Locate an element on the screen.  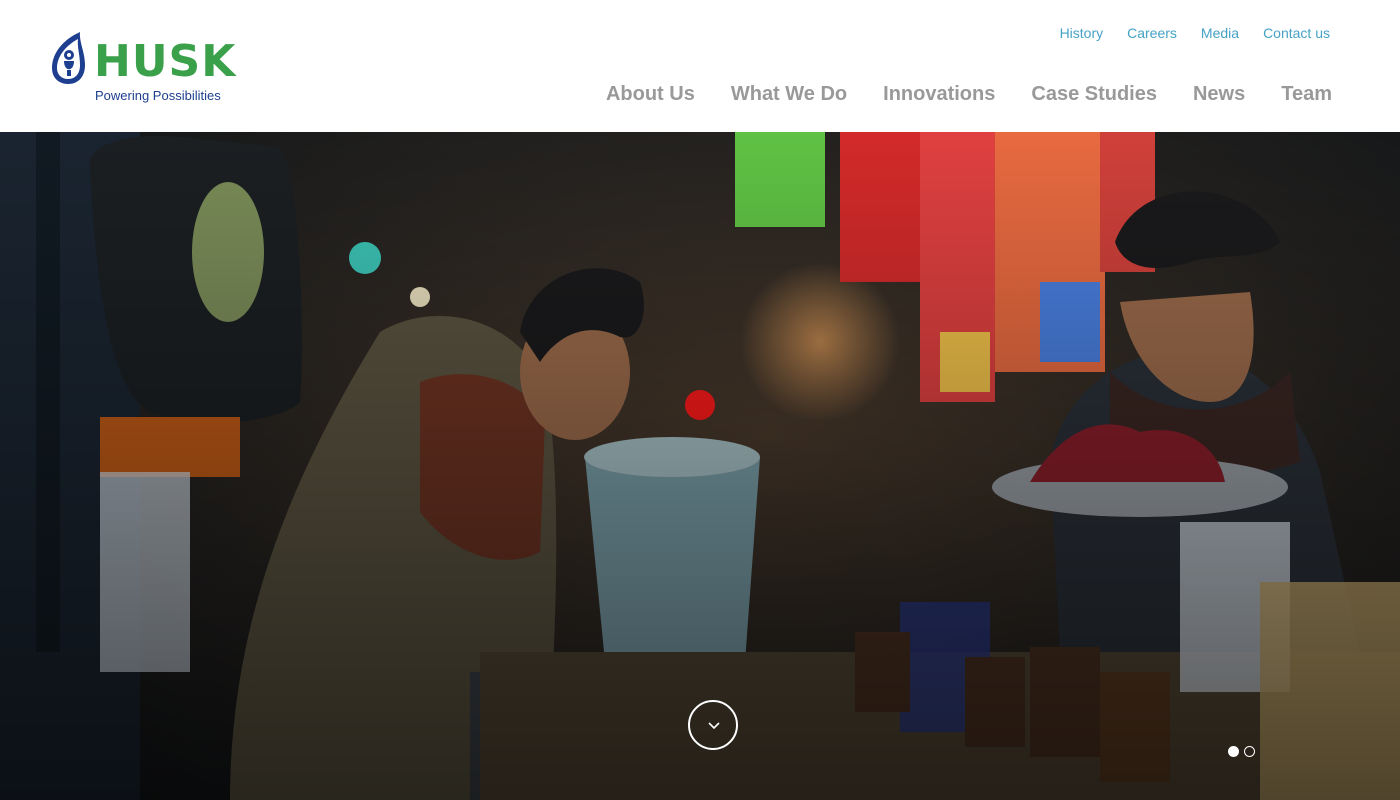
nav-item-about-us: About Us is located at coordinates (650, 94).